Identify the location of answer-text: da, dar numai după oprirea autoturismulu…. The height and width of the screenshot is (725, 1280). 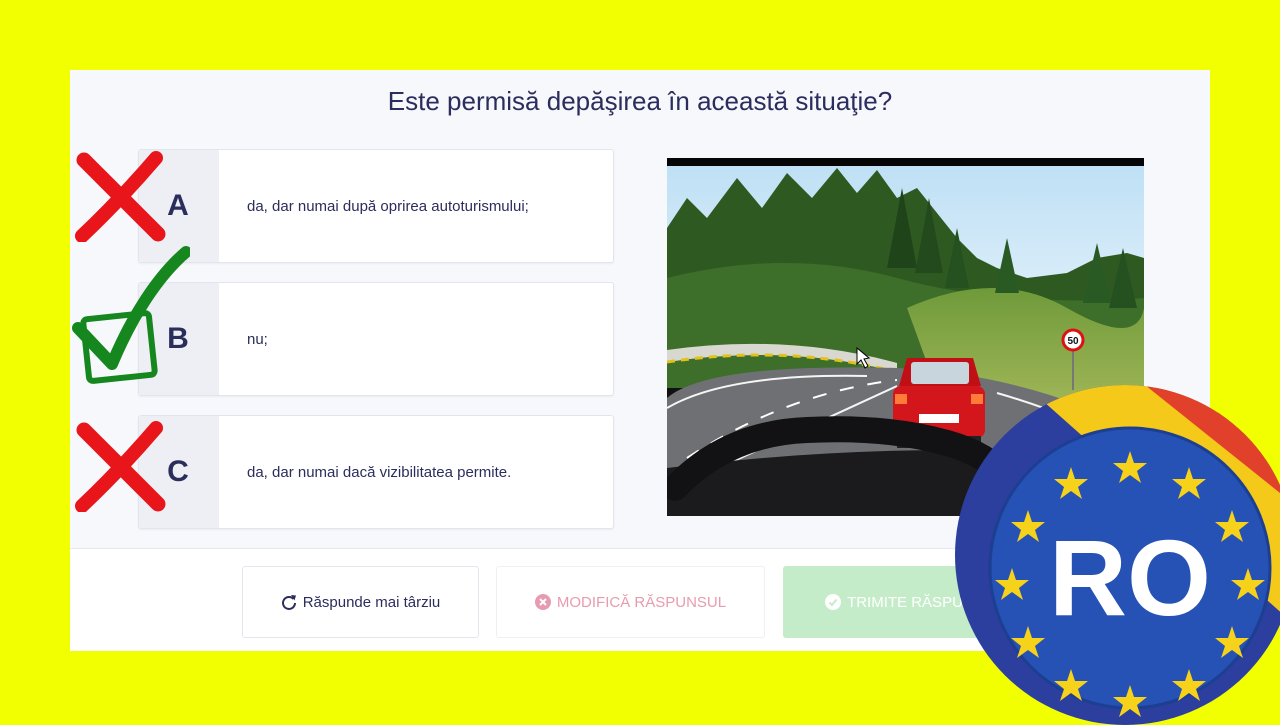
(388, 206).